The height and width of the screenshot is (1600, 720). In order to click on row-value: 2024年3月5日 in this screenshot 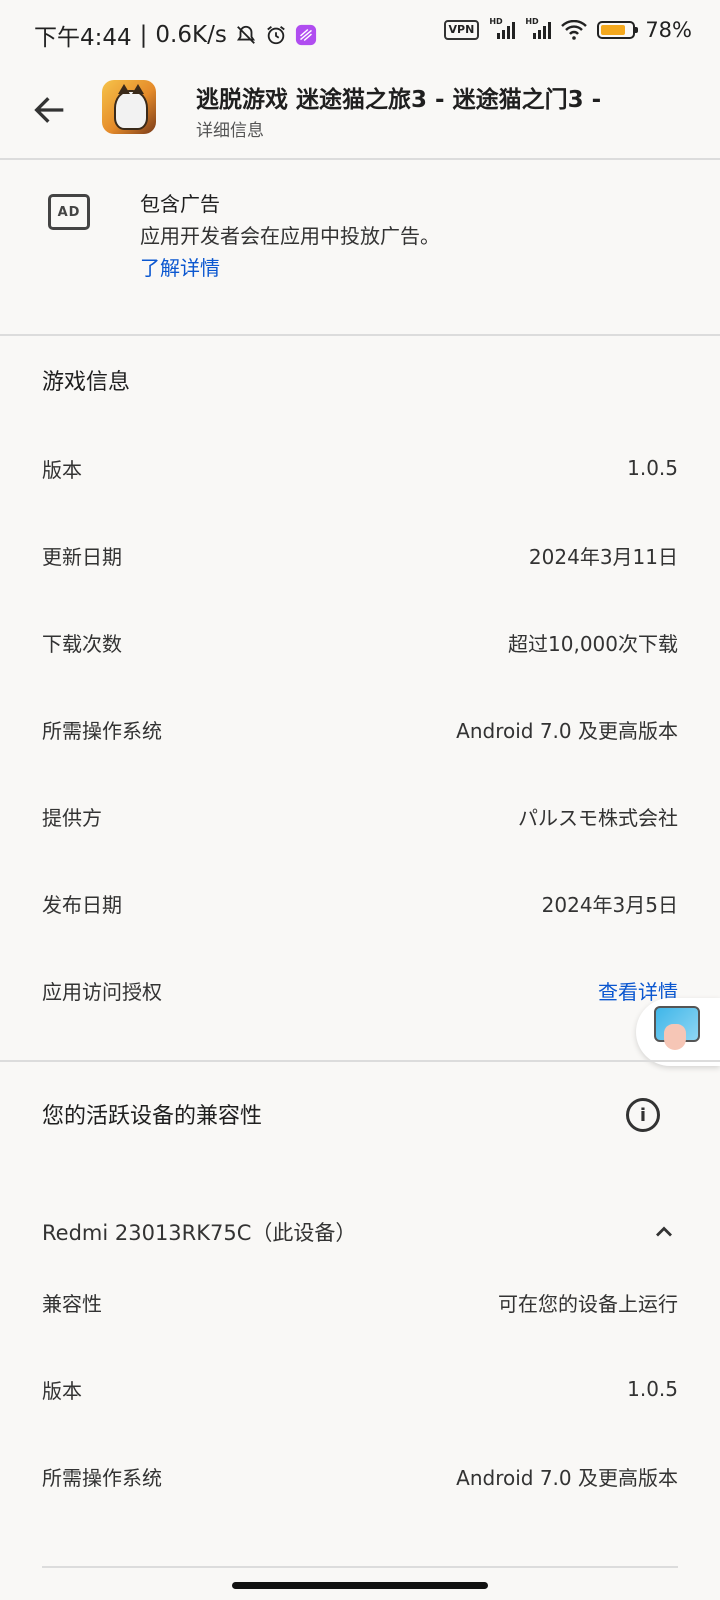, I will do `click(609, 904)`.